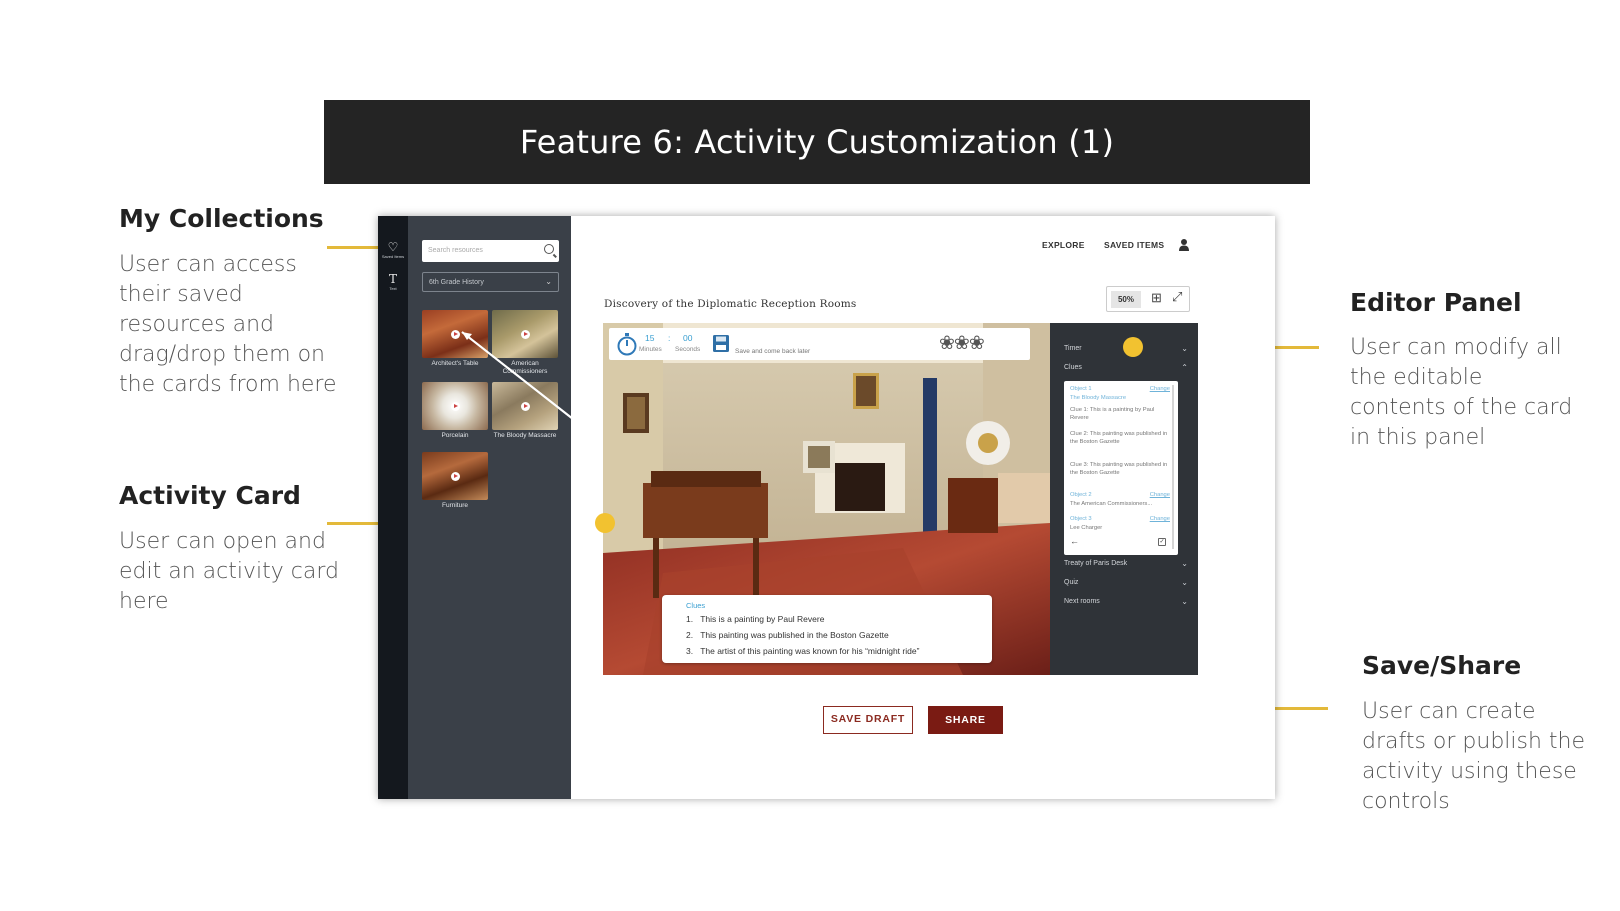 The image size is (1620, 911). Describe the element at coordinates (688, 338) in the screenshot. I see `timer-seconds: 00` at that location.